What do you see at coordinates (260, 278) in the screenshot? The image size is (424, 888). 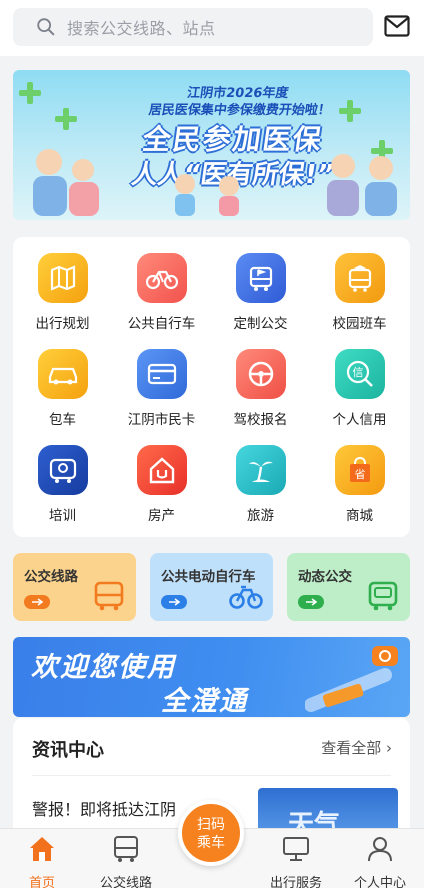 I see `bus-flag-icon` at bounding box center [260, 278].